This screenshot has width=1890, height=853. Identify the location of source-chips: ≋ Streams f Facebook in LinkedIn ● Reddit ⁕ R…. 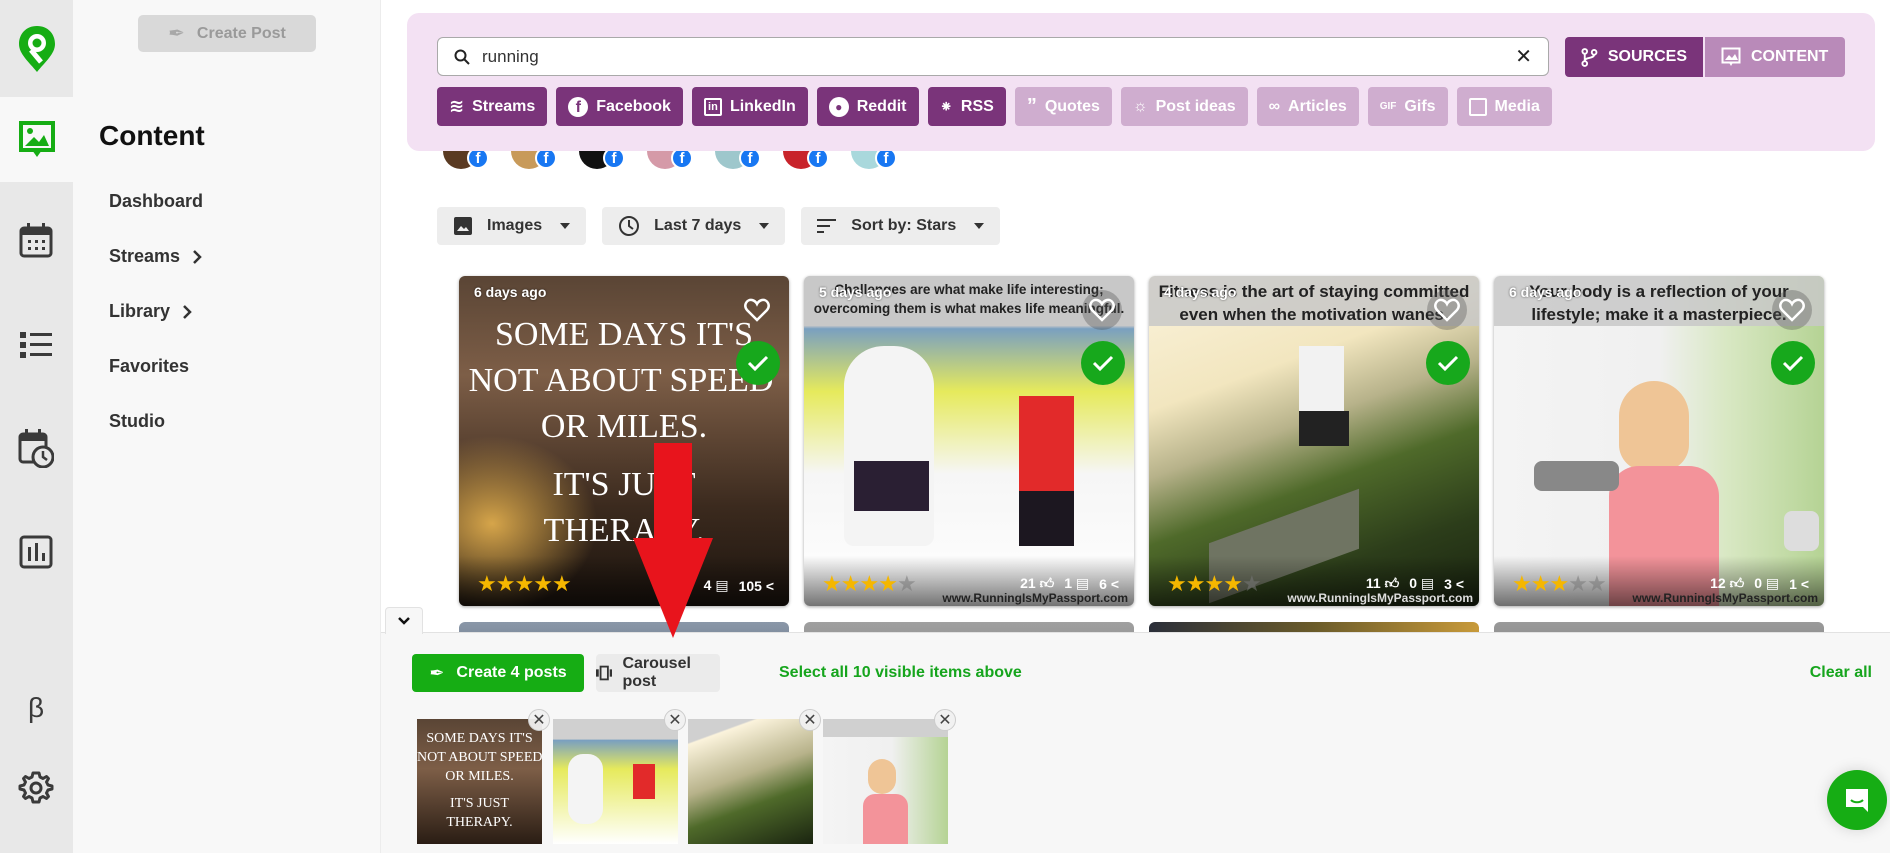
(994, 106).